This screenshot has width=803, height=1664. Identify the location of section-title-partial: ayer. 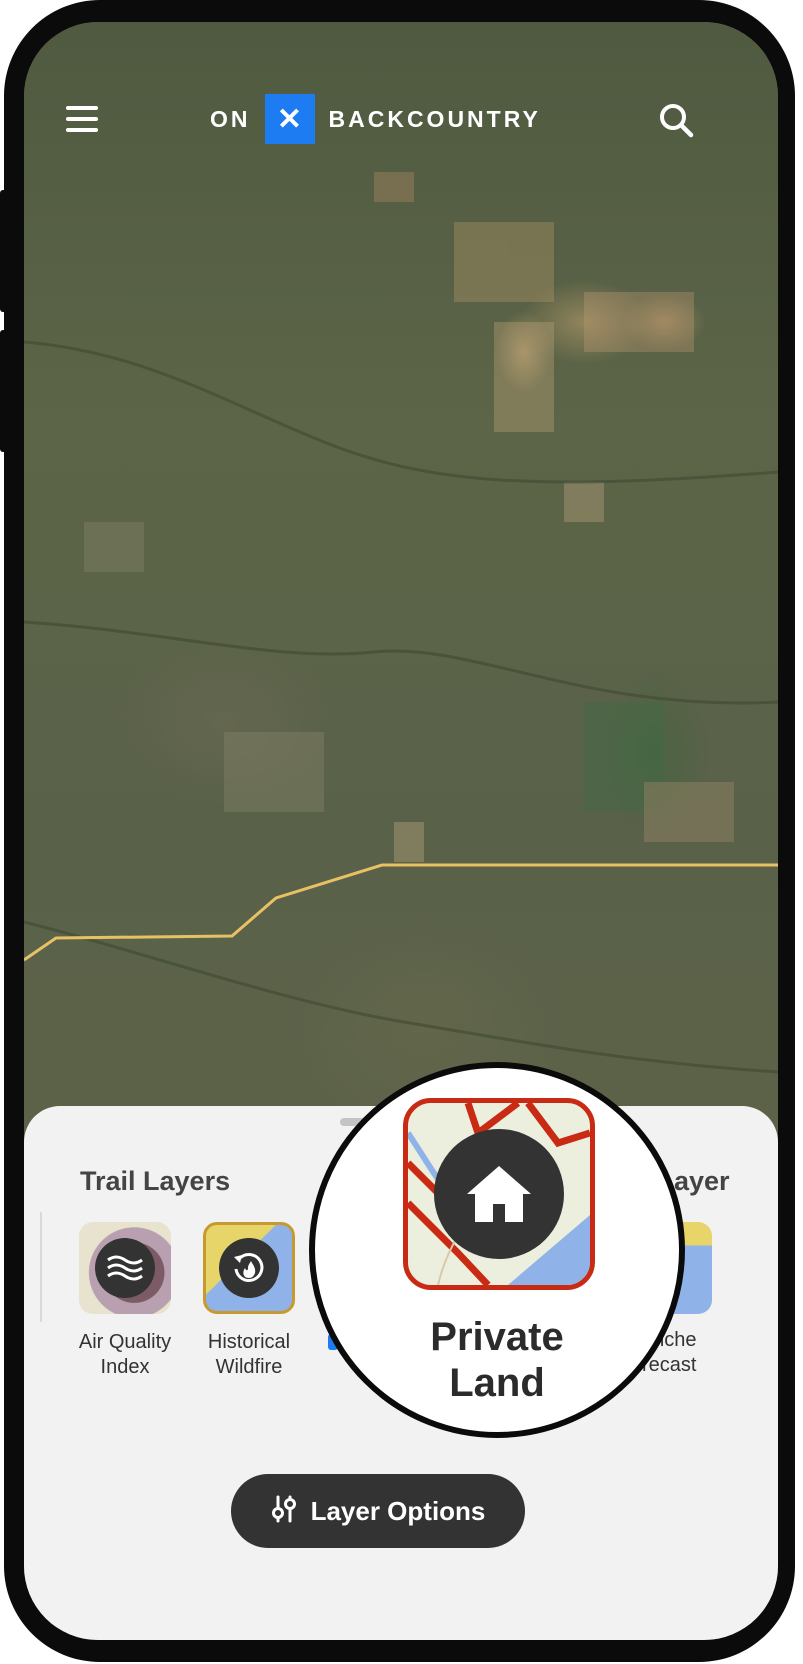
(702, 1181).